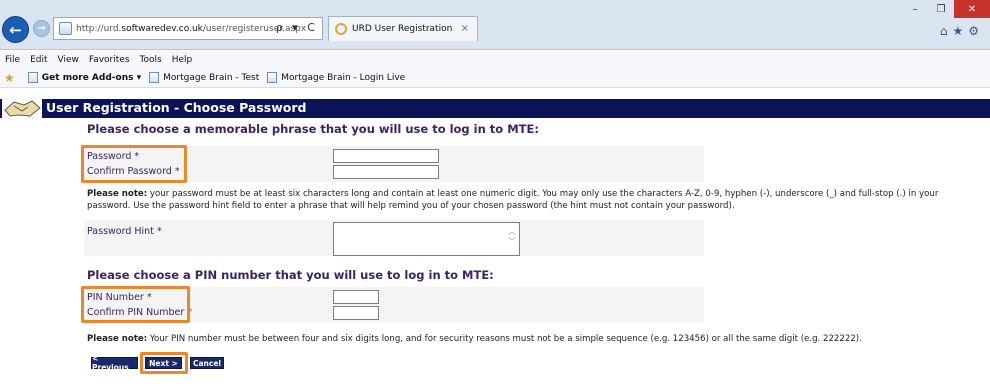 This screenshot has height=387, width=990. What do you see at coordinates (426, 239) in the screenshot?
I see `password-hint-field: ︿ ﹀` at bounding box center [426, 239].